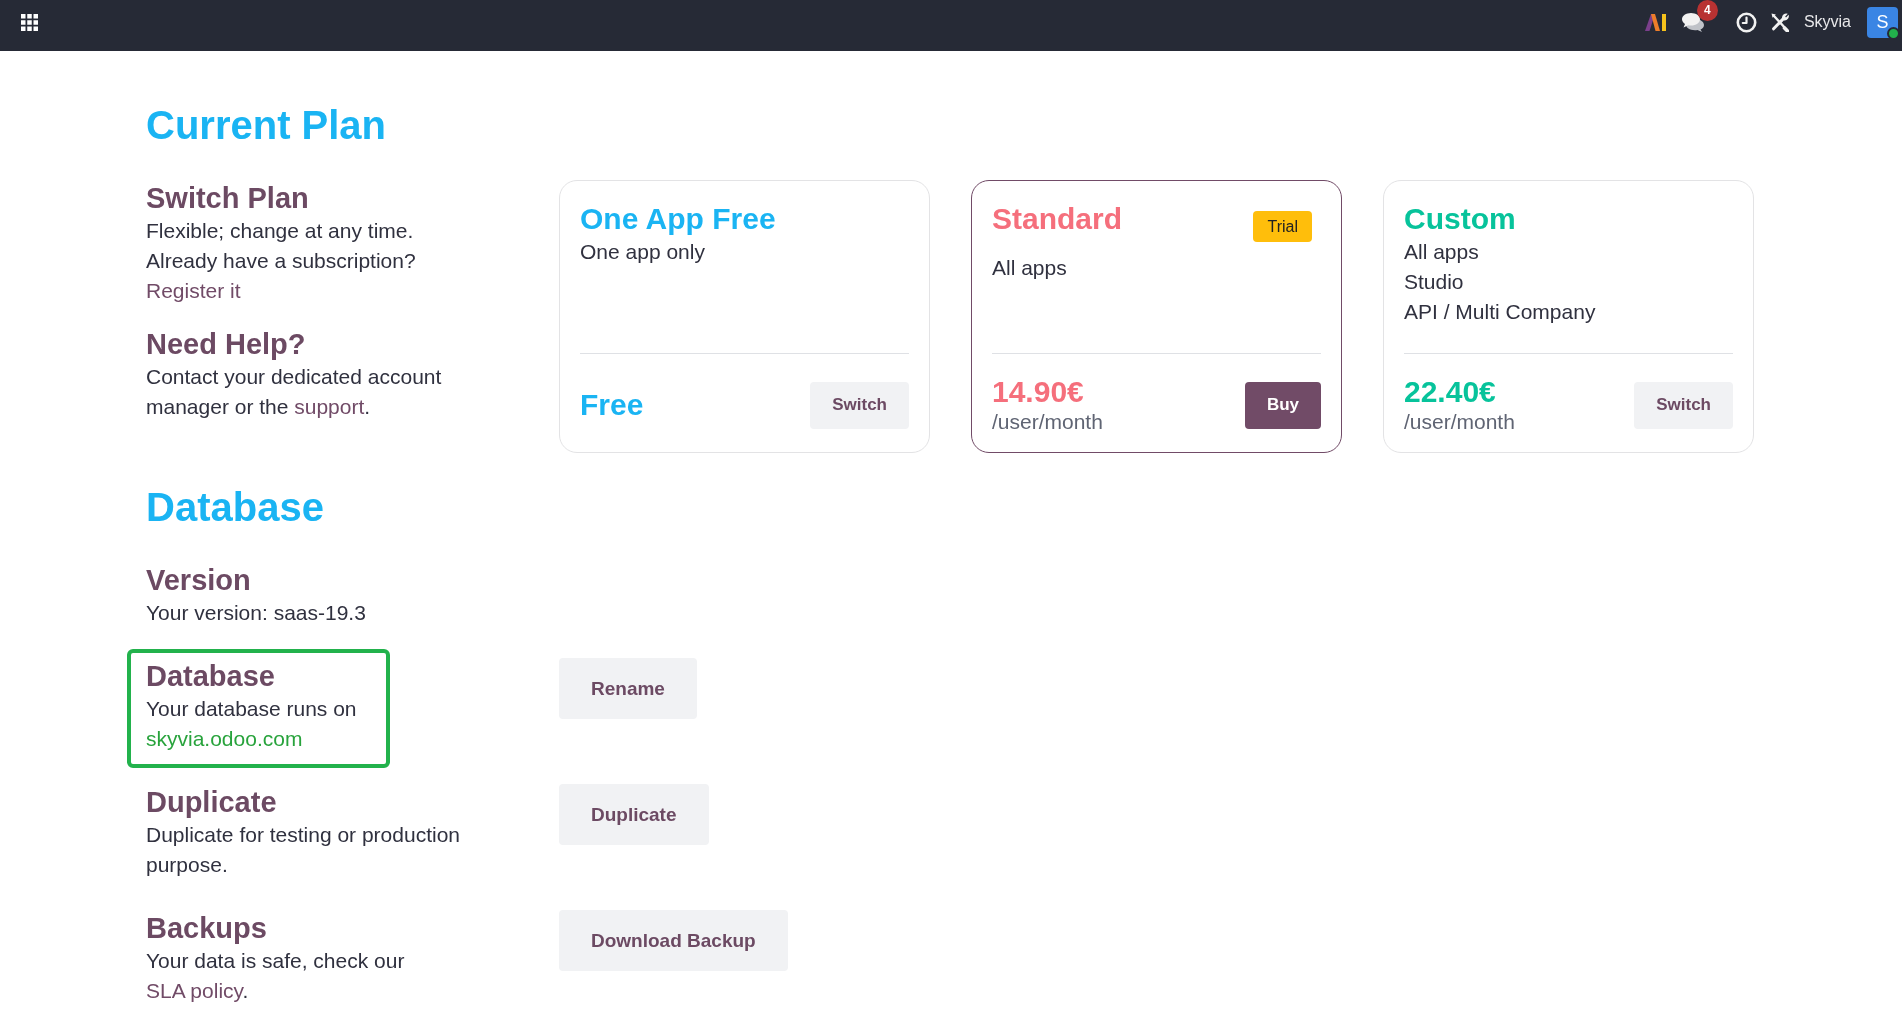 The height and width of the screenshot is (1023, 1902). I want to click on apps-menu-icon, so click(29, 22).